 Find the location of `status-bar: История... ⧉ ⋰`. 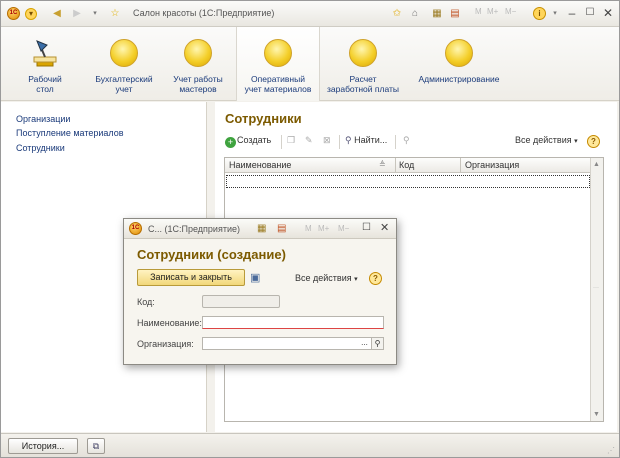

status-bar: История... ⧉ ⋰ is located at coordinates (310, 445).